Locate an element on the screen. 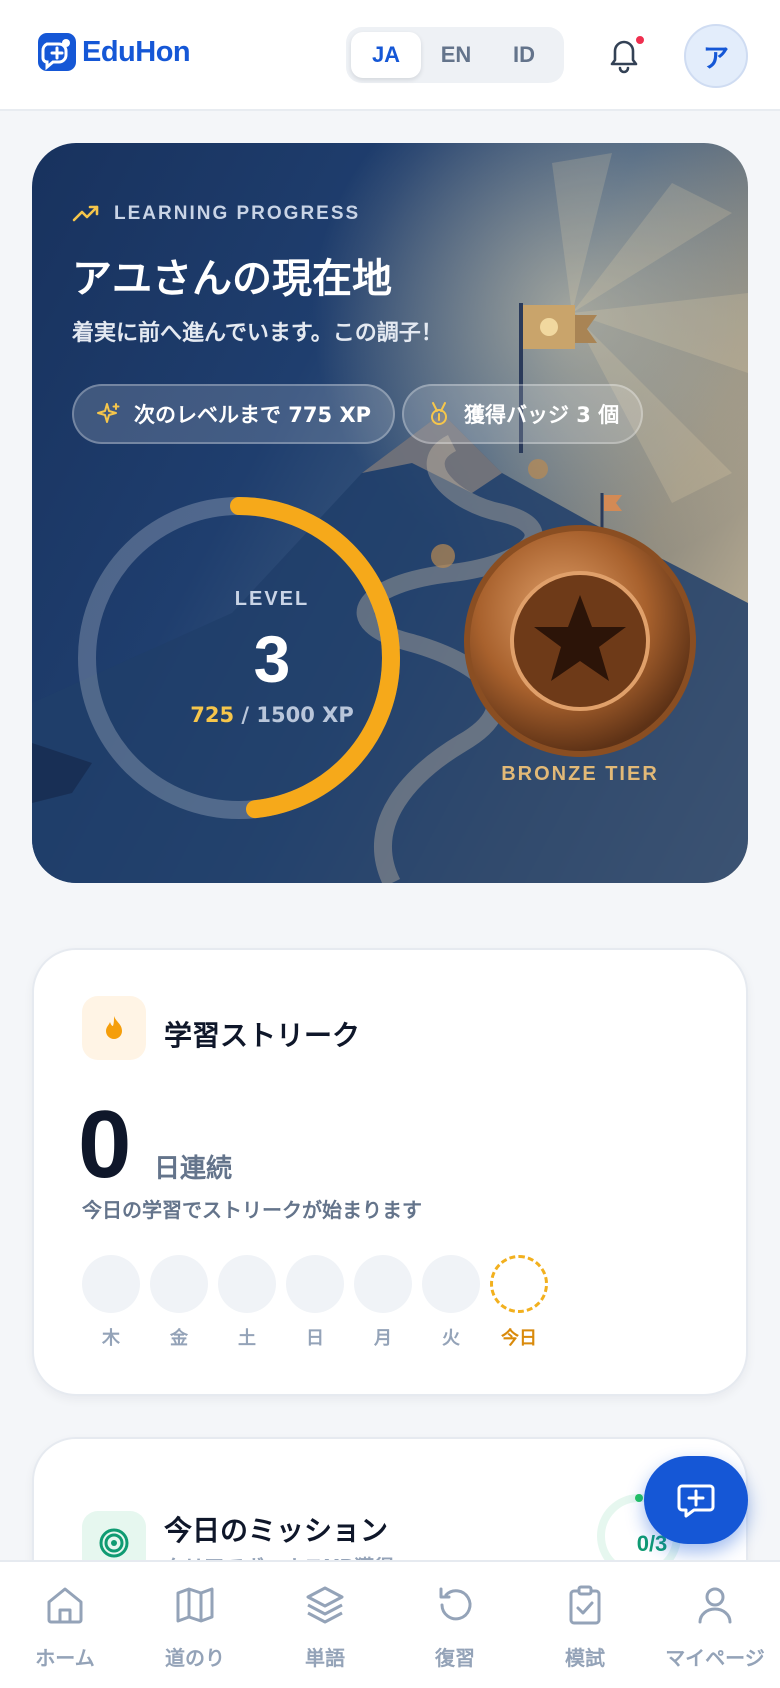  streak-day-label: 土 is located at coordinates (247, 1338).